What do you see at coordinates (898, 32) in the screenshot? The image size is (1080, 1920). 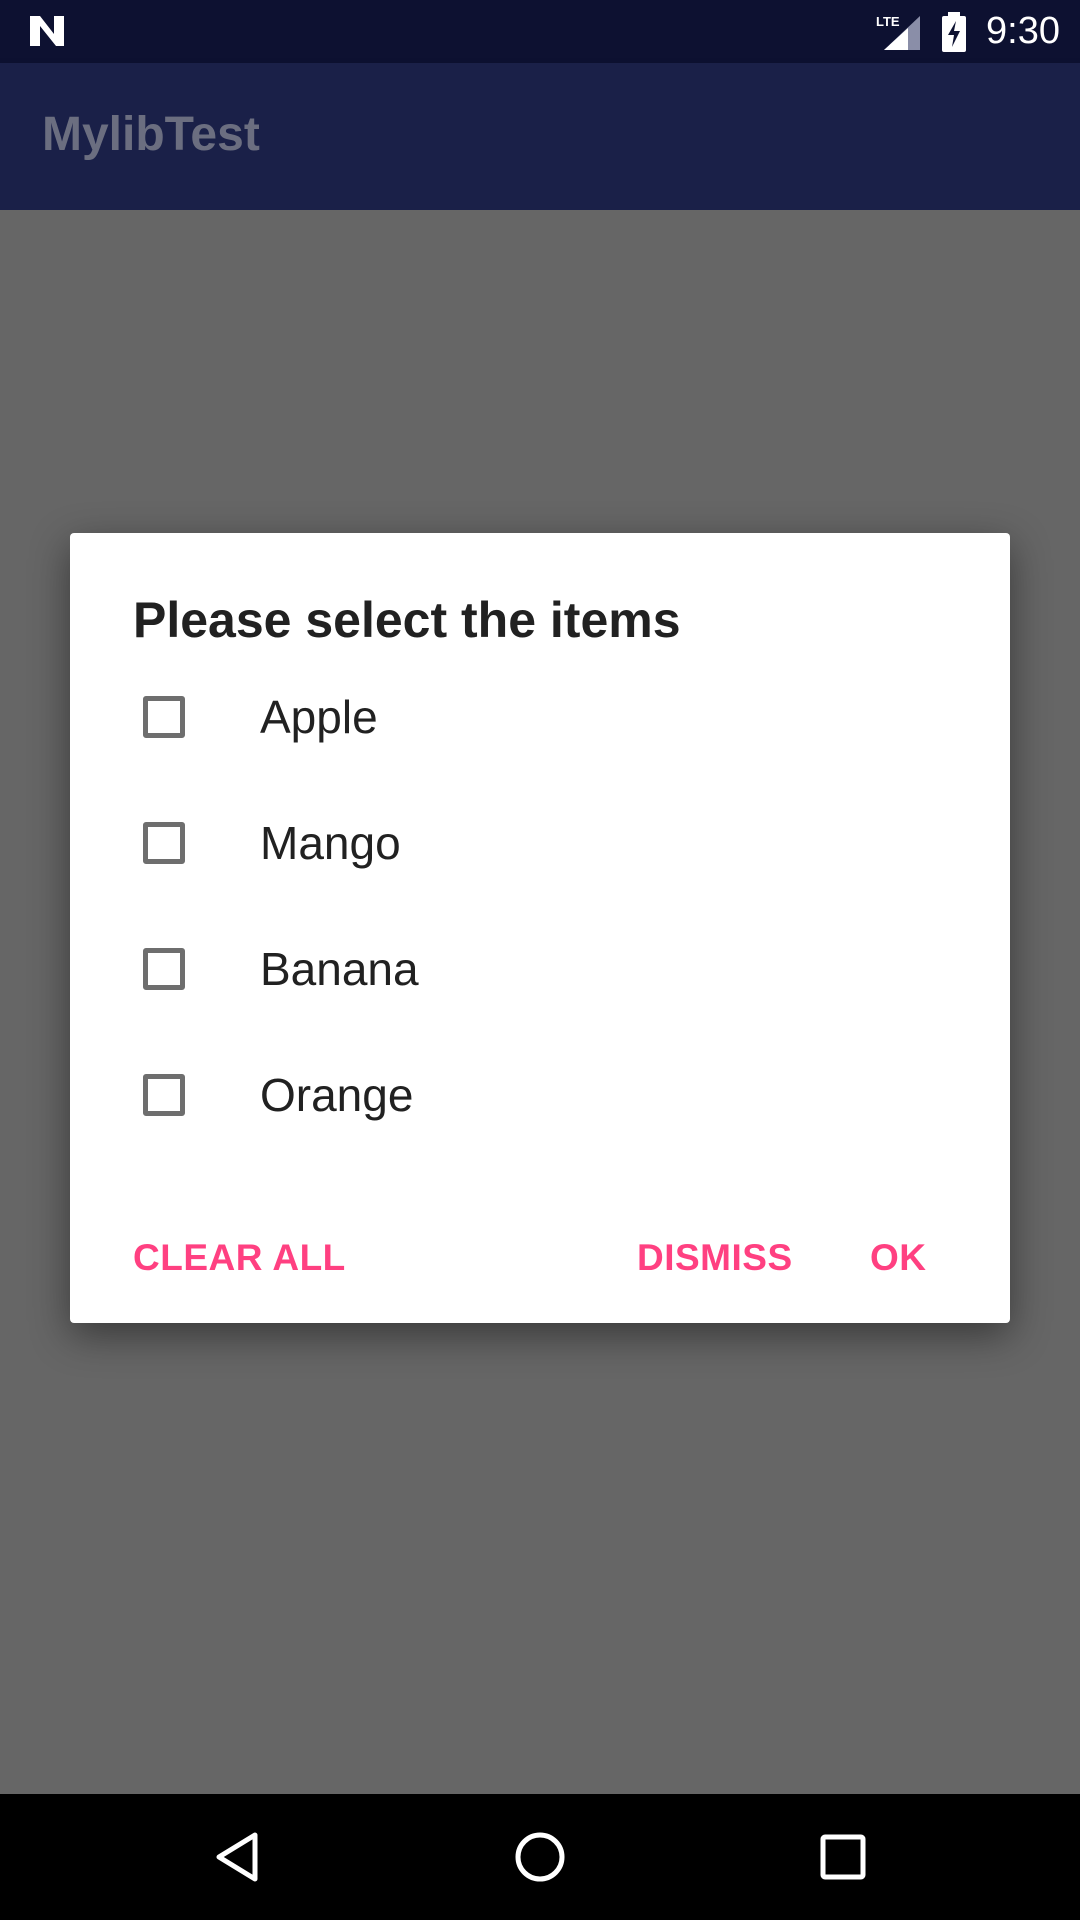 I see `lte-signal-icon: LTE` at bounding box center [898, 32].